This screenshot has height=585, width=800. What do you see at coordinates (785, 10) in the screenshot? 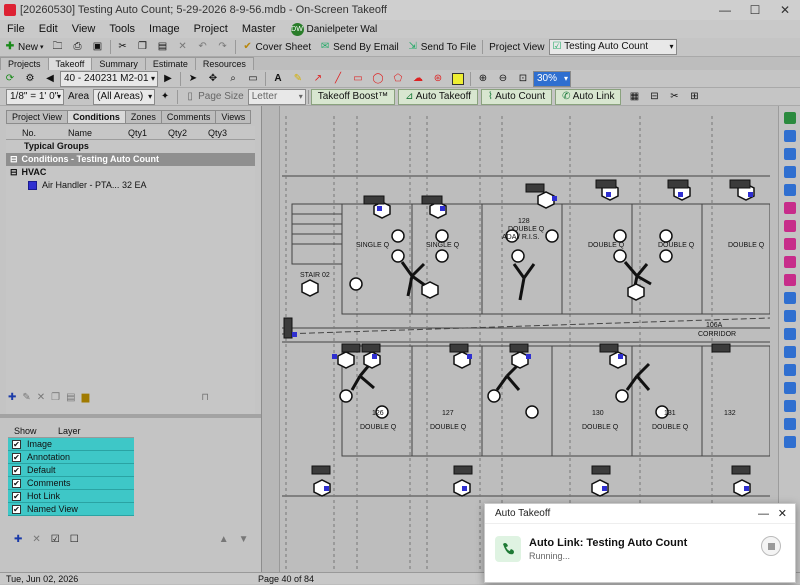
I see `close-button: ✕` at bounding box center [785, 10].